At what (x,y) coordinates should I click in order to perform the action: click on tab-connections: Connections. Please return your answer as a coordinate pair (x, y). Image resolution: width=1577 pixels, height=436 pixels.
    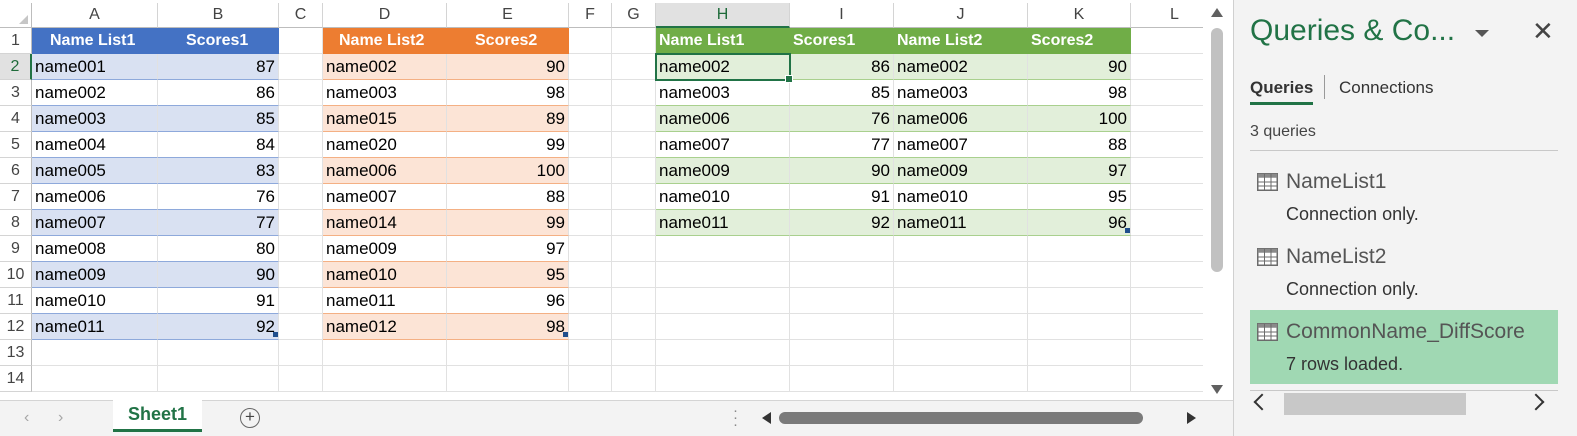
    Looking at the image, I should click on (1386, 88).